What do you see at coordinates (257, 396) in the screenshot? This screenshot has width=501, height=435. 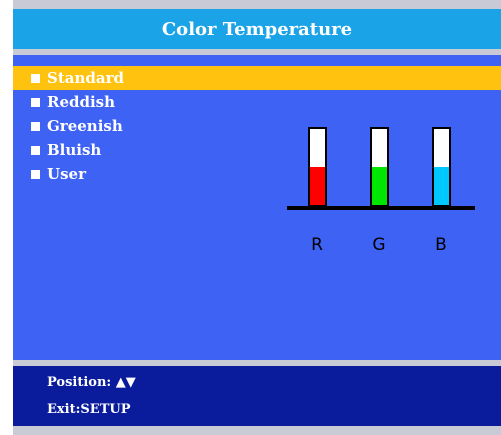 I see `help-footer: Position: ▲▼ Exit:SETUP` at bounding box center [257, 396].